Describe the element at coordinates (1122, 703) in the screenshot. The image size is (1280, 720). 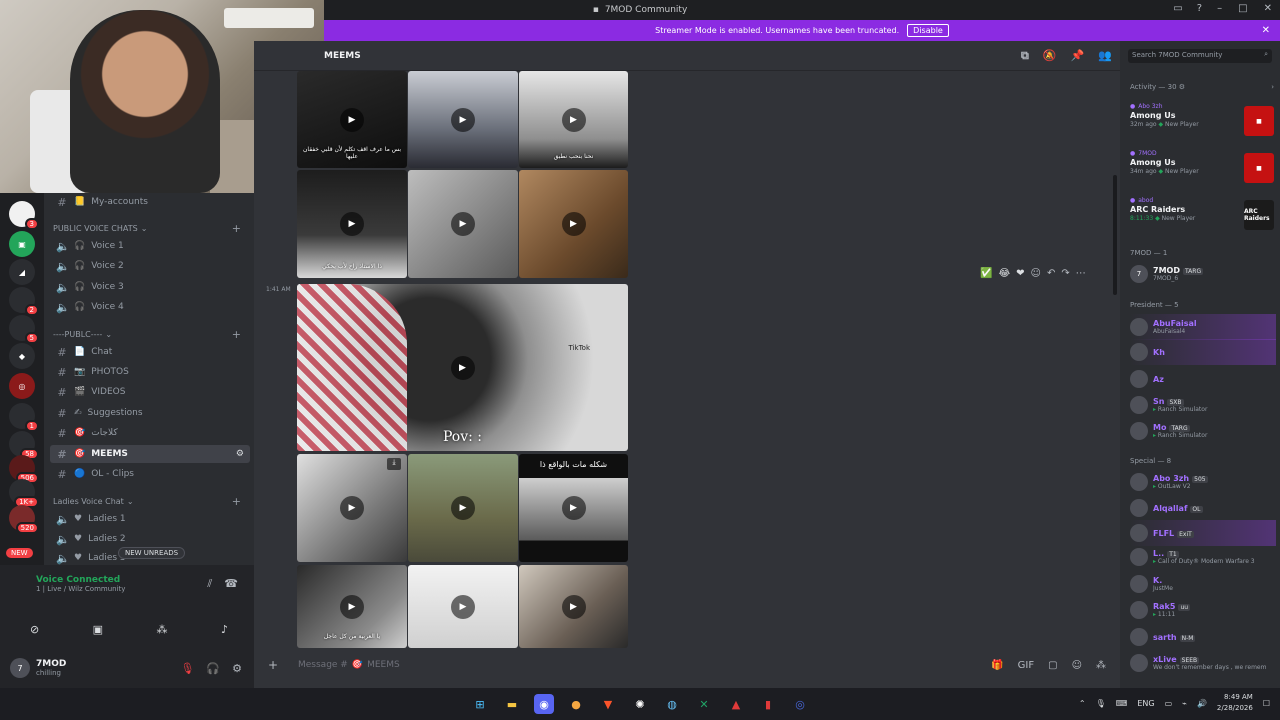
I see `keyboard-icon: ⌨` at that location.